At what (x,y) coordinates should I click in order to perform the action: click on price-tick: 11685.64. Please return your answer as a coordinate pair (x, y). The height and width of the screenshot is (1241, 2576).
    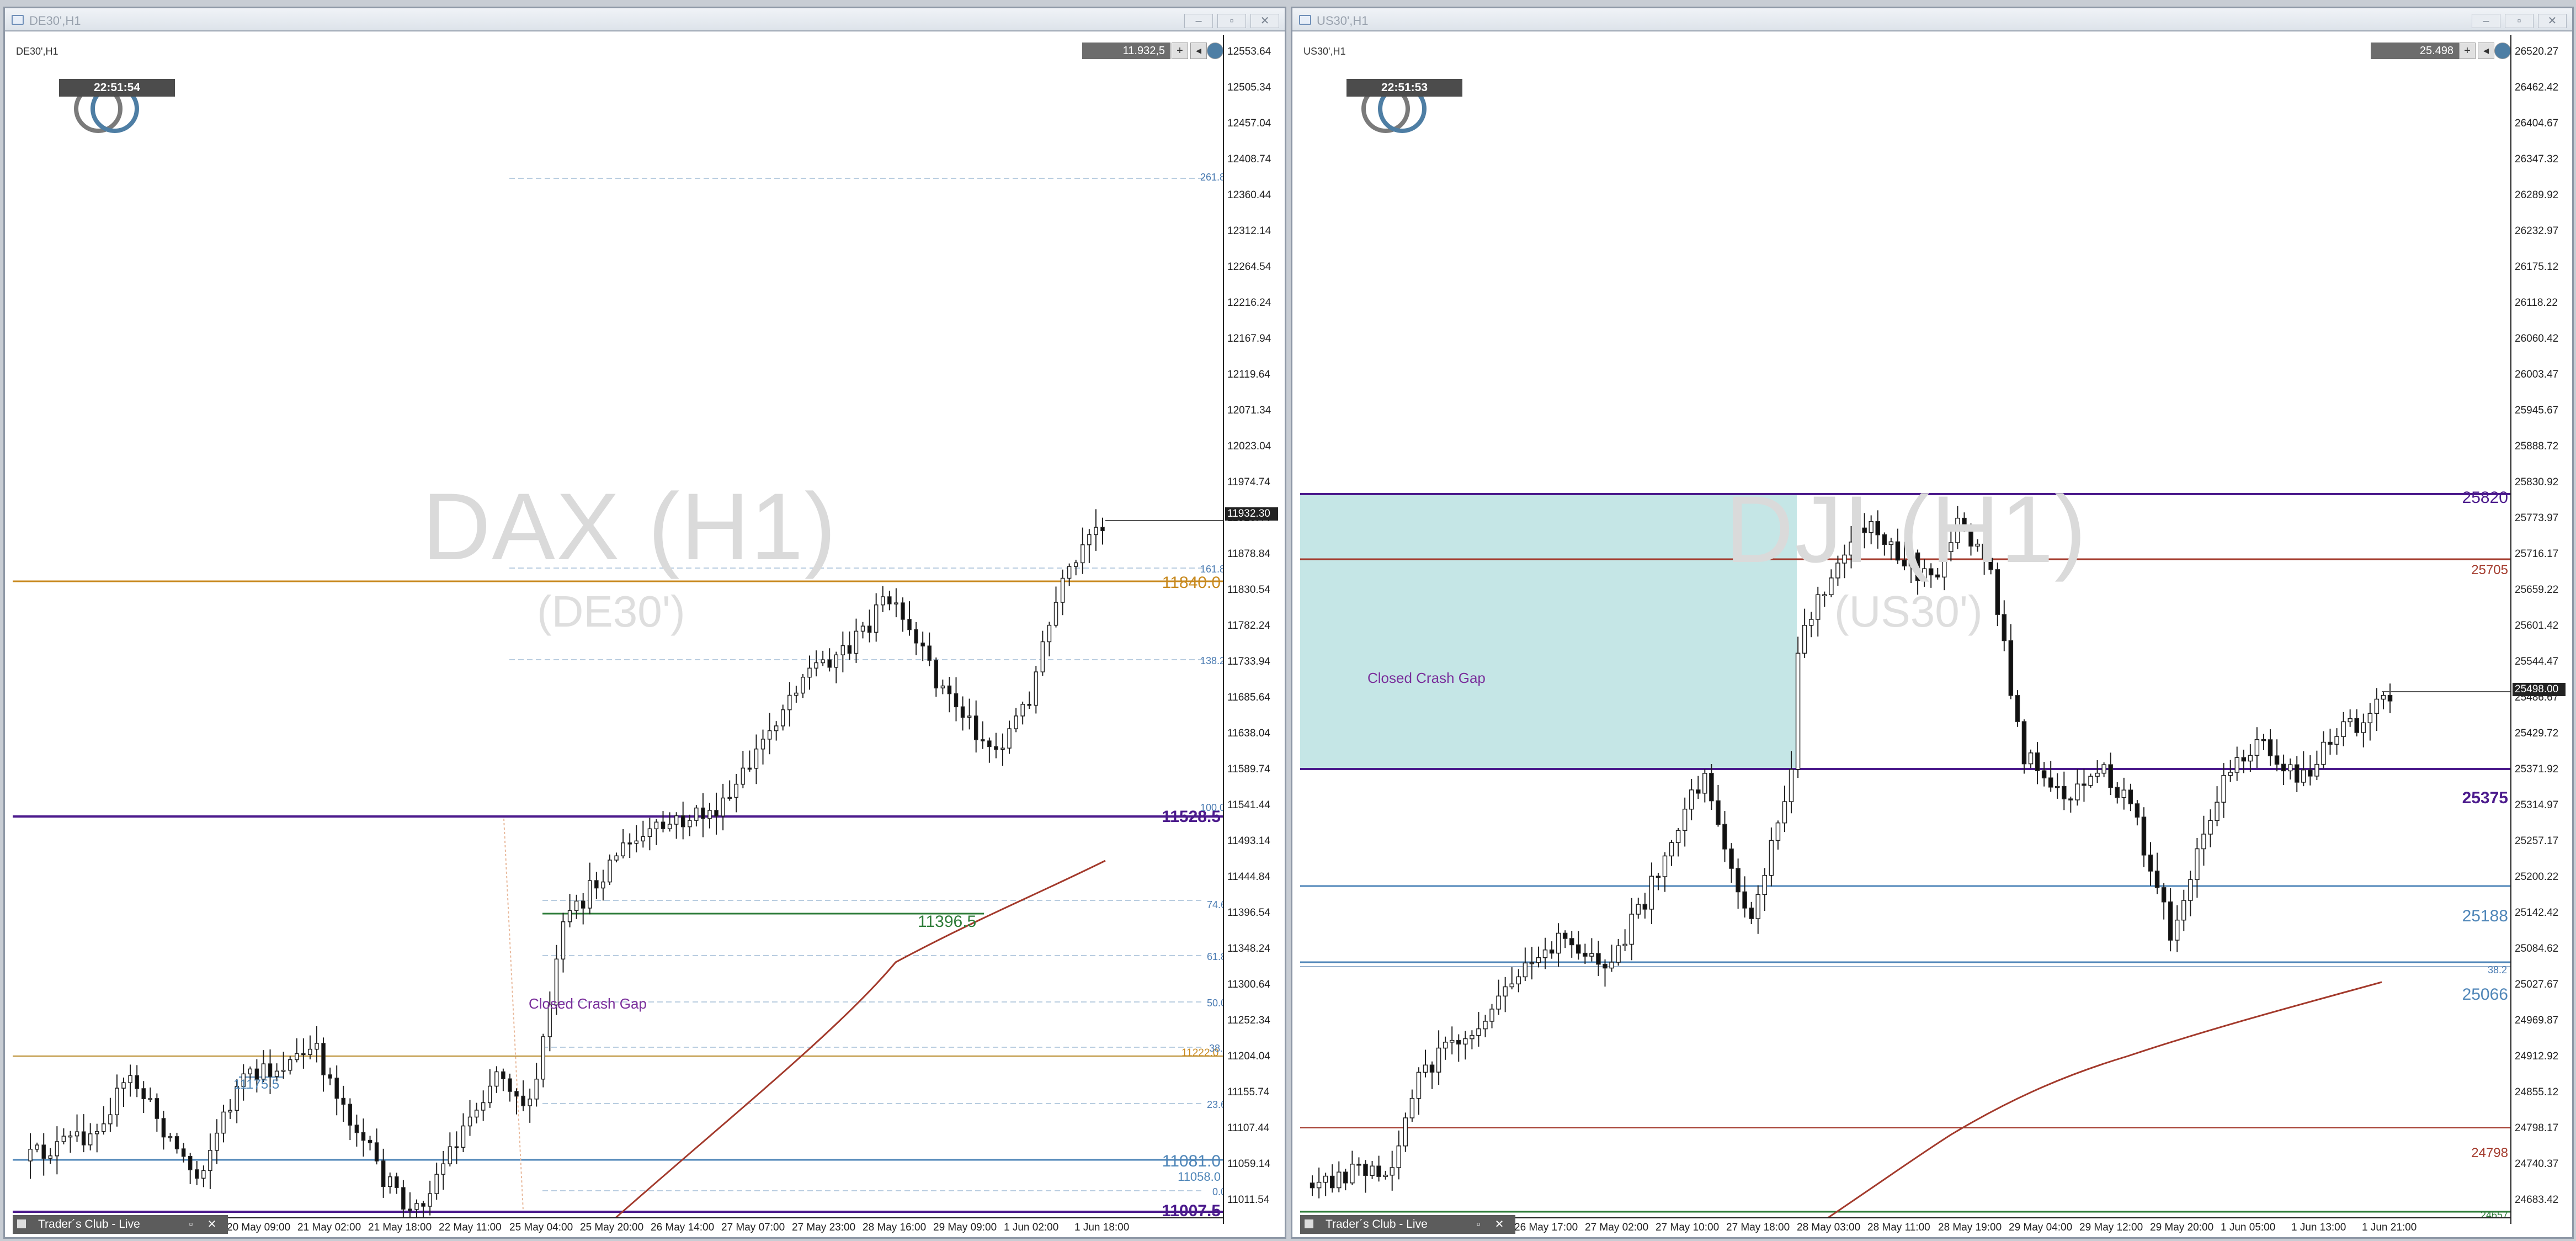
    Looking at the image, I should click on (1248, 697).